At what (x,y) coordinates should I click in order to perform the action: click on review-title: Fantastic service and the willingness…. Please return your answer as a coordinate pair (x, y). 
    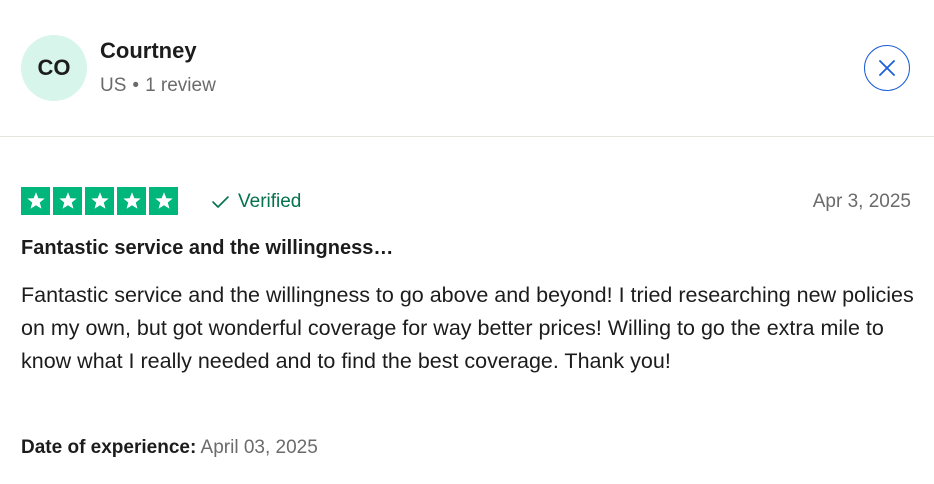
    Looking at the image, I should click on (207, 248).